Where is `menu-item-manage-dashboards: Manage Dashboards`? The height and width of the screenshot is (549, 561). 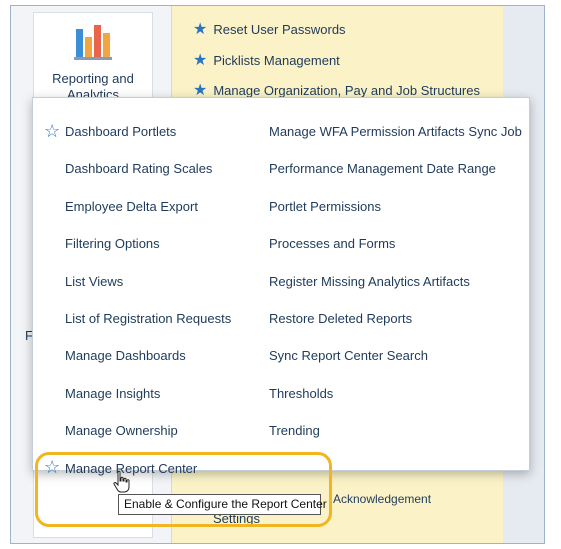 menu-item-manage-dashboards: Manage Dashboards is located at coordinates (148, 366).